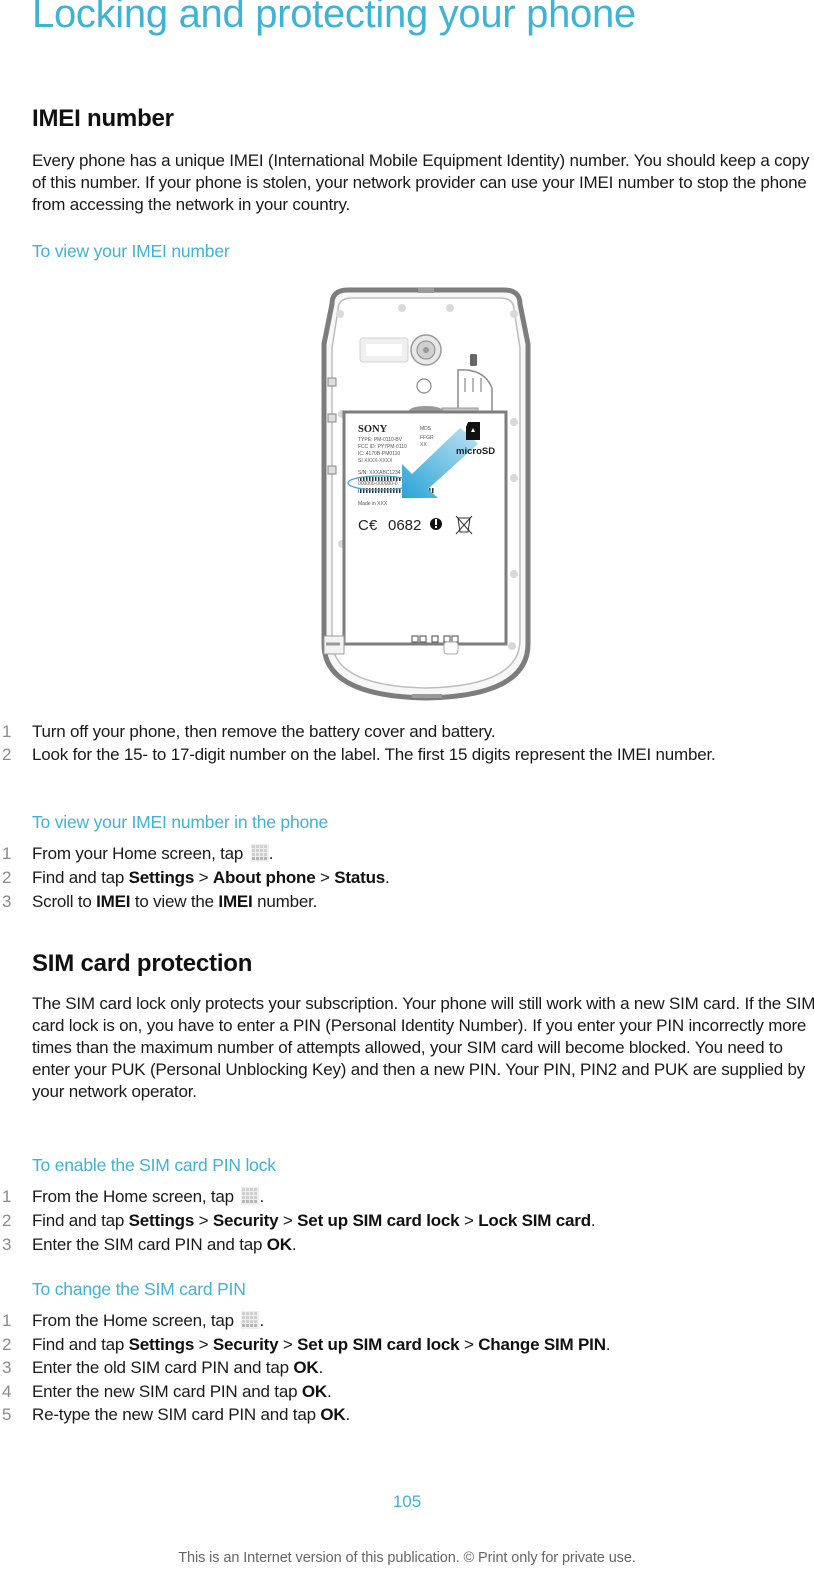  What do you see at coordinates (178, 1367) in the screenshot?
I see `step-text: Enter the old SIM card PIN and tap OK.` at bounding box center [178, 1367].